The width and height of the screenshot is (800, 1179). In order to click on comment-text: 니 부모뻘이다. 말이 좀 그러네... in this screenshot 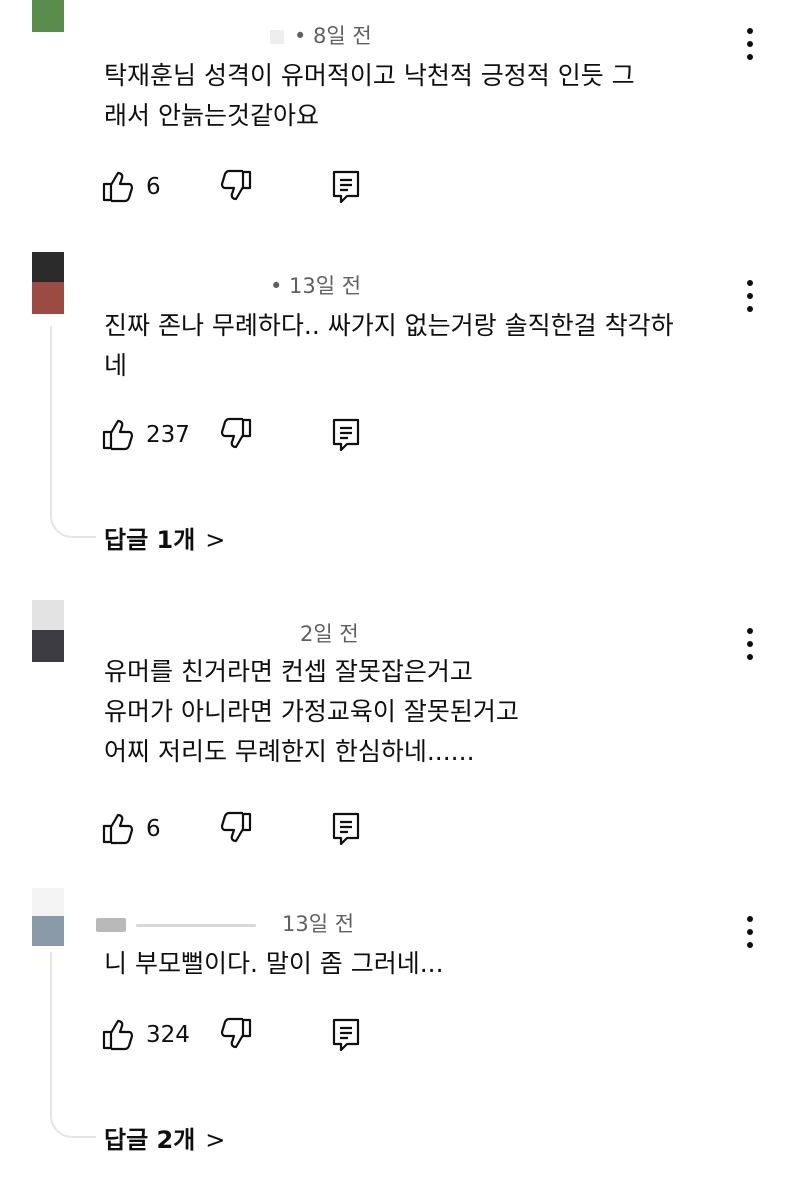, I will do `click(424, 964)`.